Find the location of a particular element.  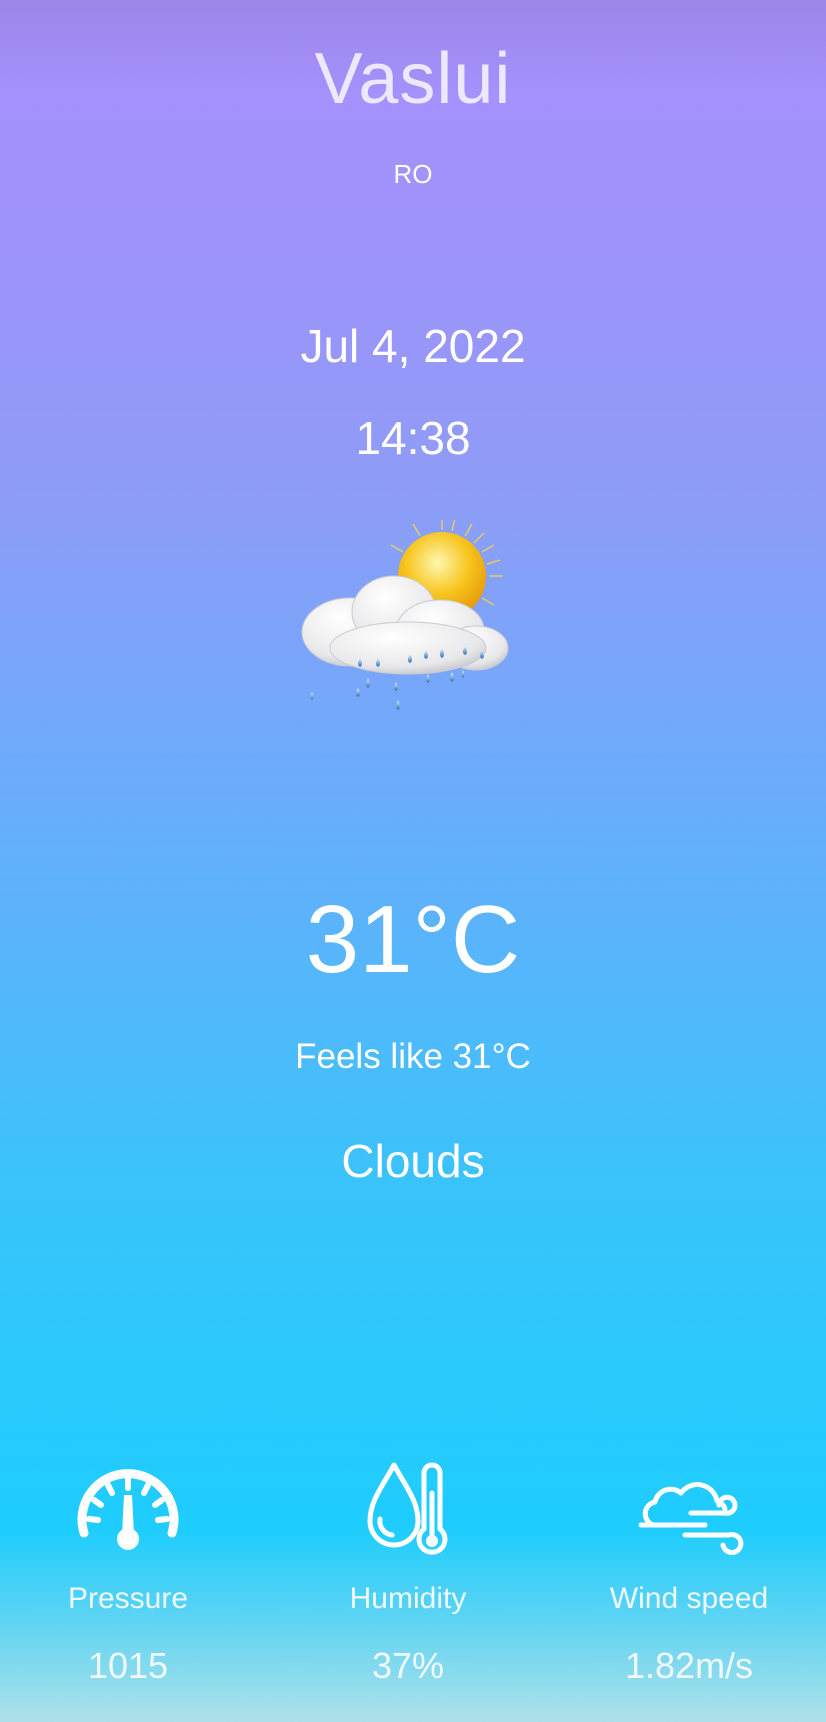

sun-cloud-rain-icon is located at coordinates (405, 615).